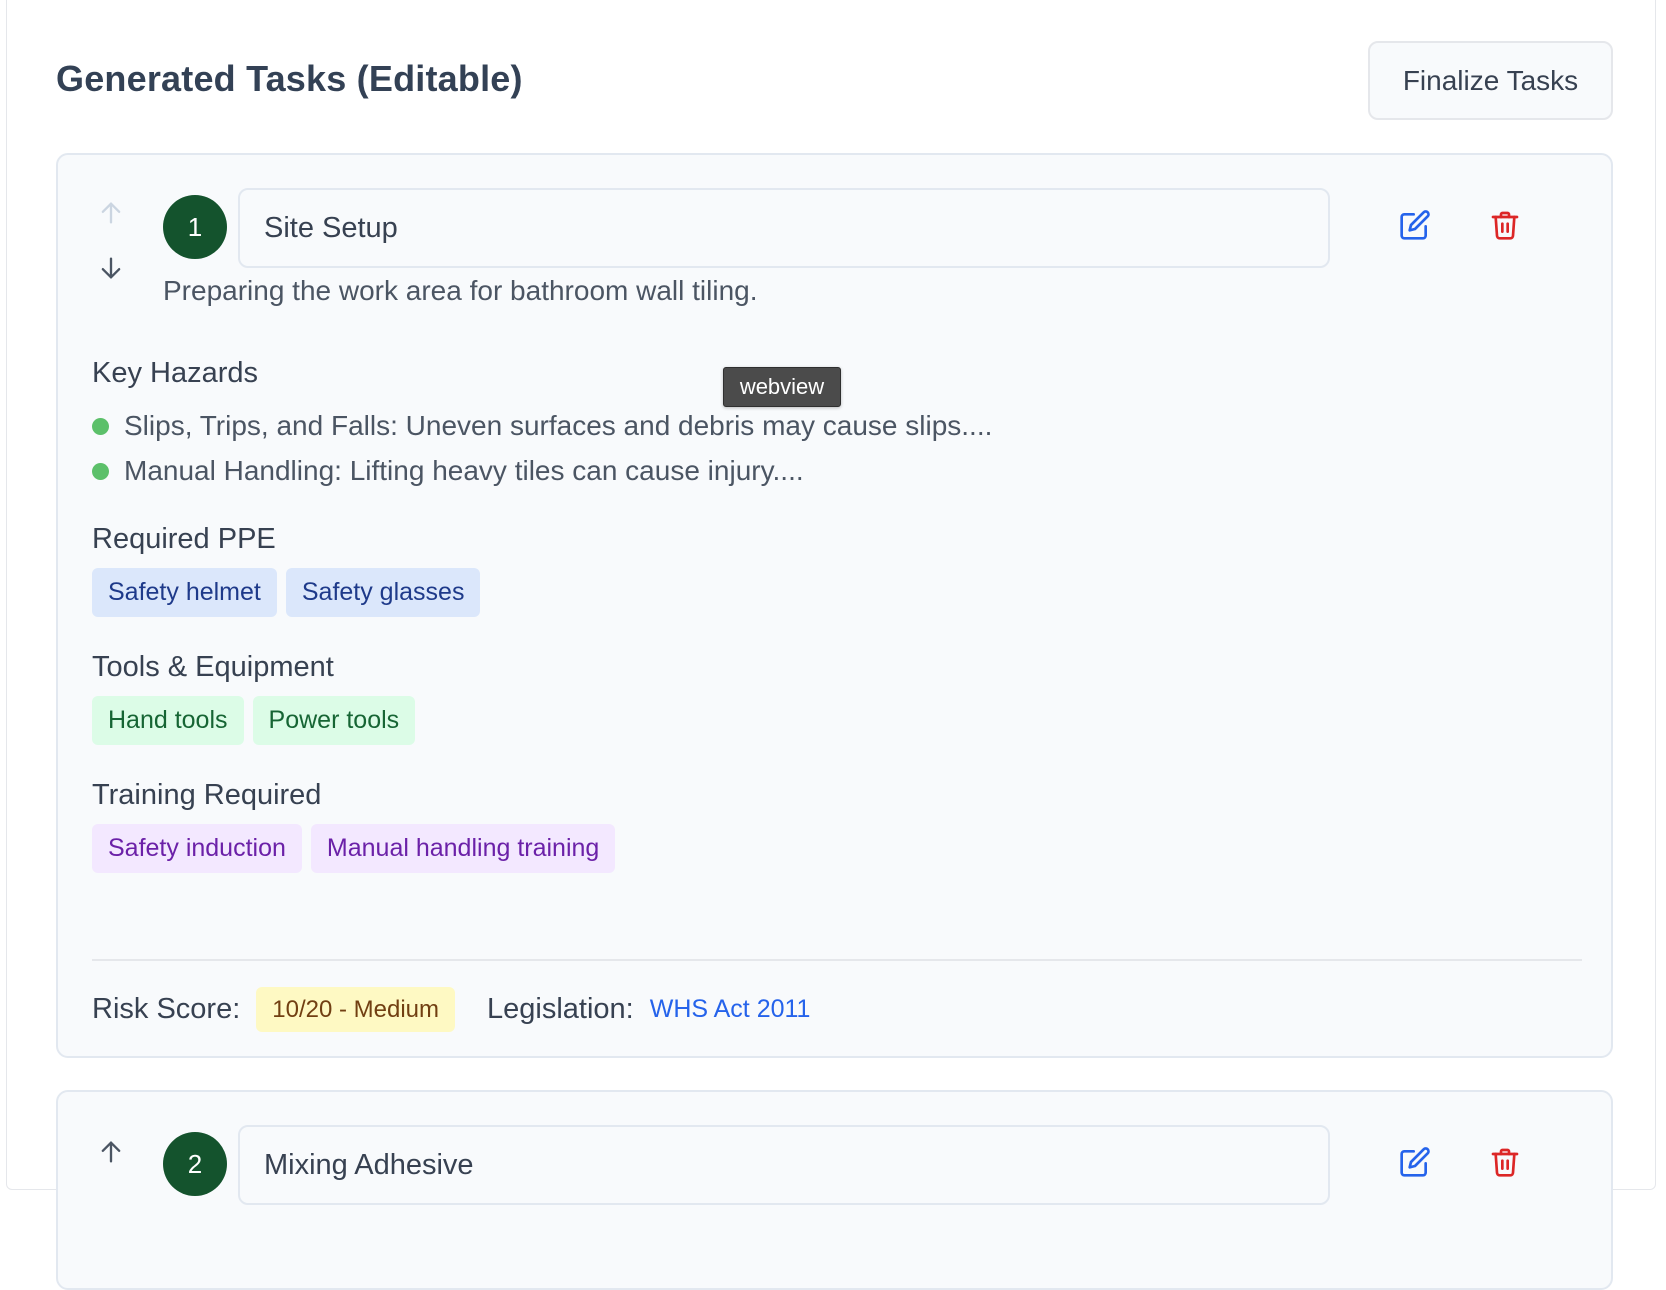  Describe the element at coordinates (166, 1009) in the screenshot. I see `risk-score-label: Risk Score:` at that location.